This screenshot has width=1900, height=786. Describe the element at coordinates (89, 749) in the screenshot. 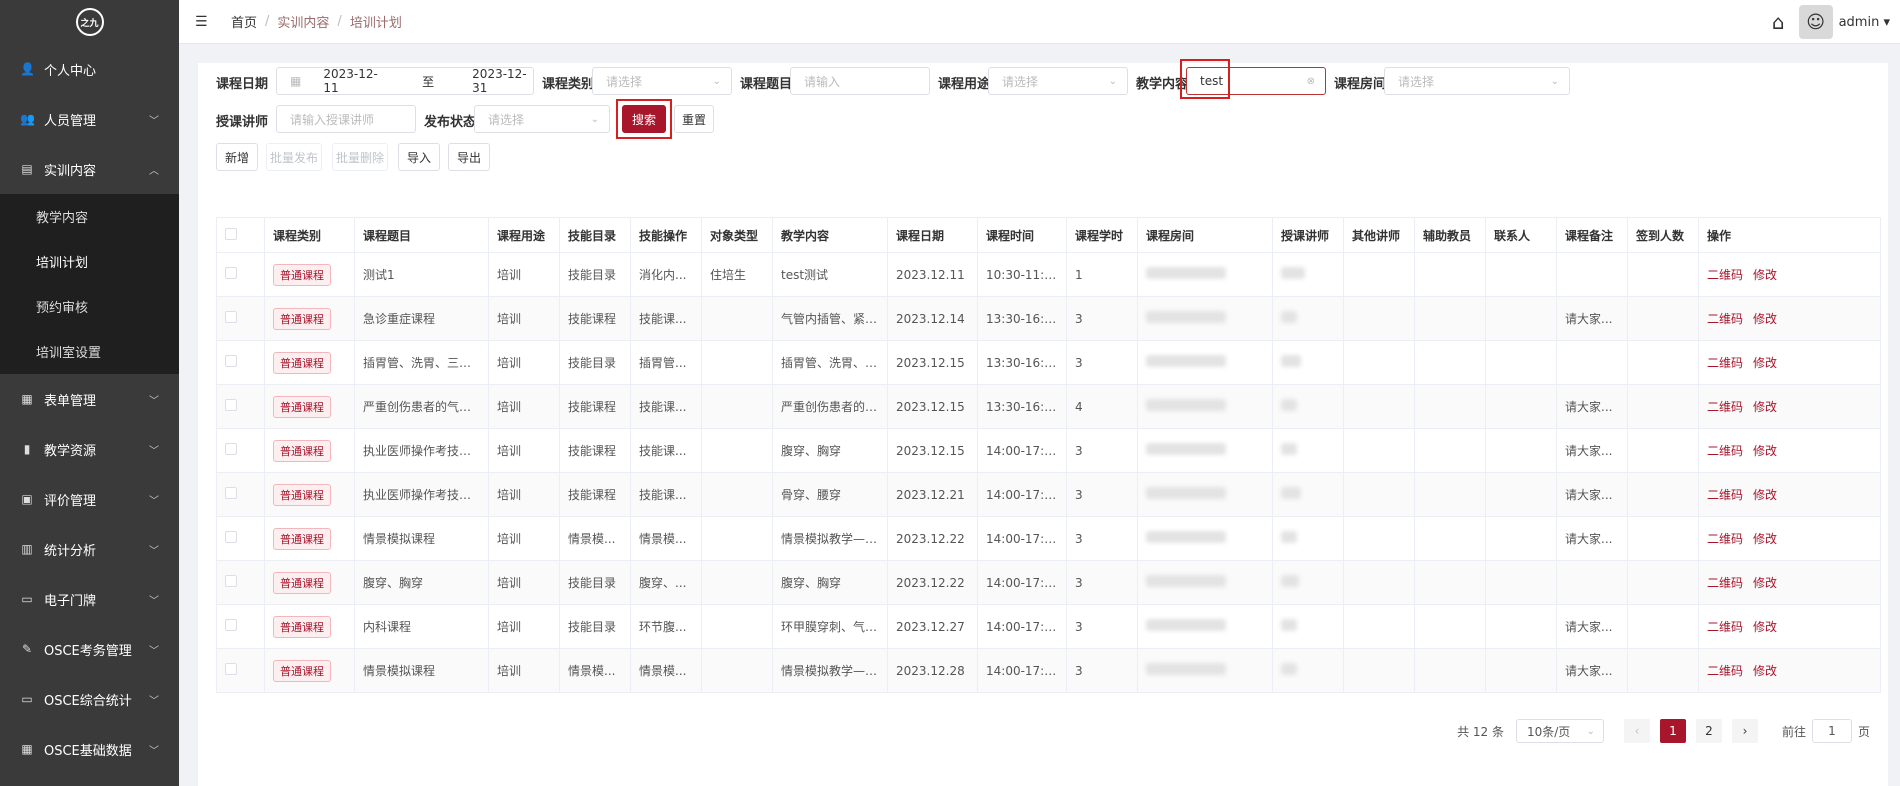

I see `sidebar-item-10: ▦ OSCE基础数据 ﹀` at that location.